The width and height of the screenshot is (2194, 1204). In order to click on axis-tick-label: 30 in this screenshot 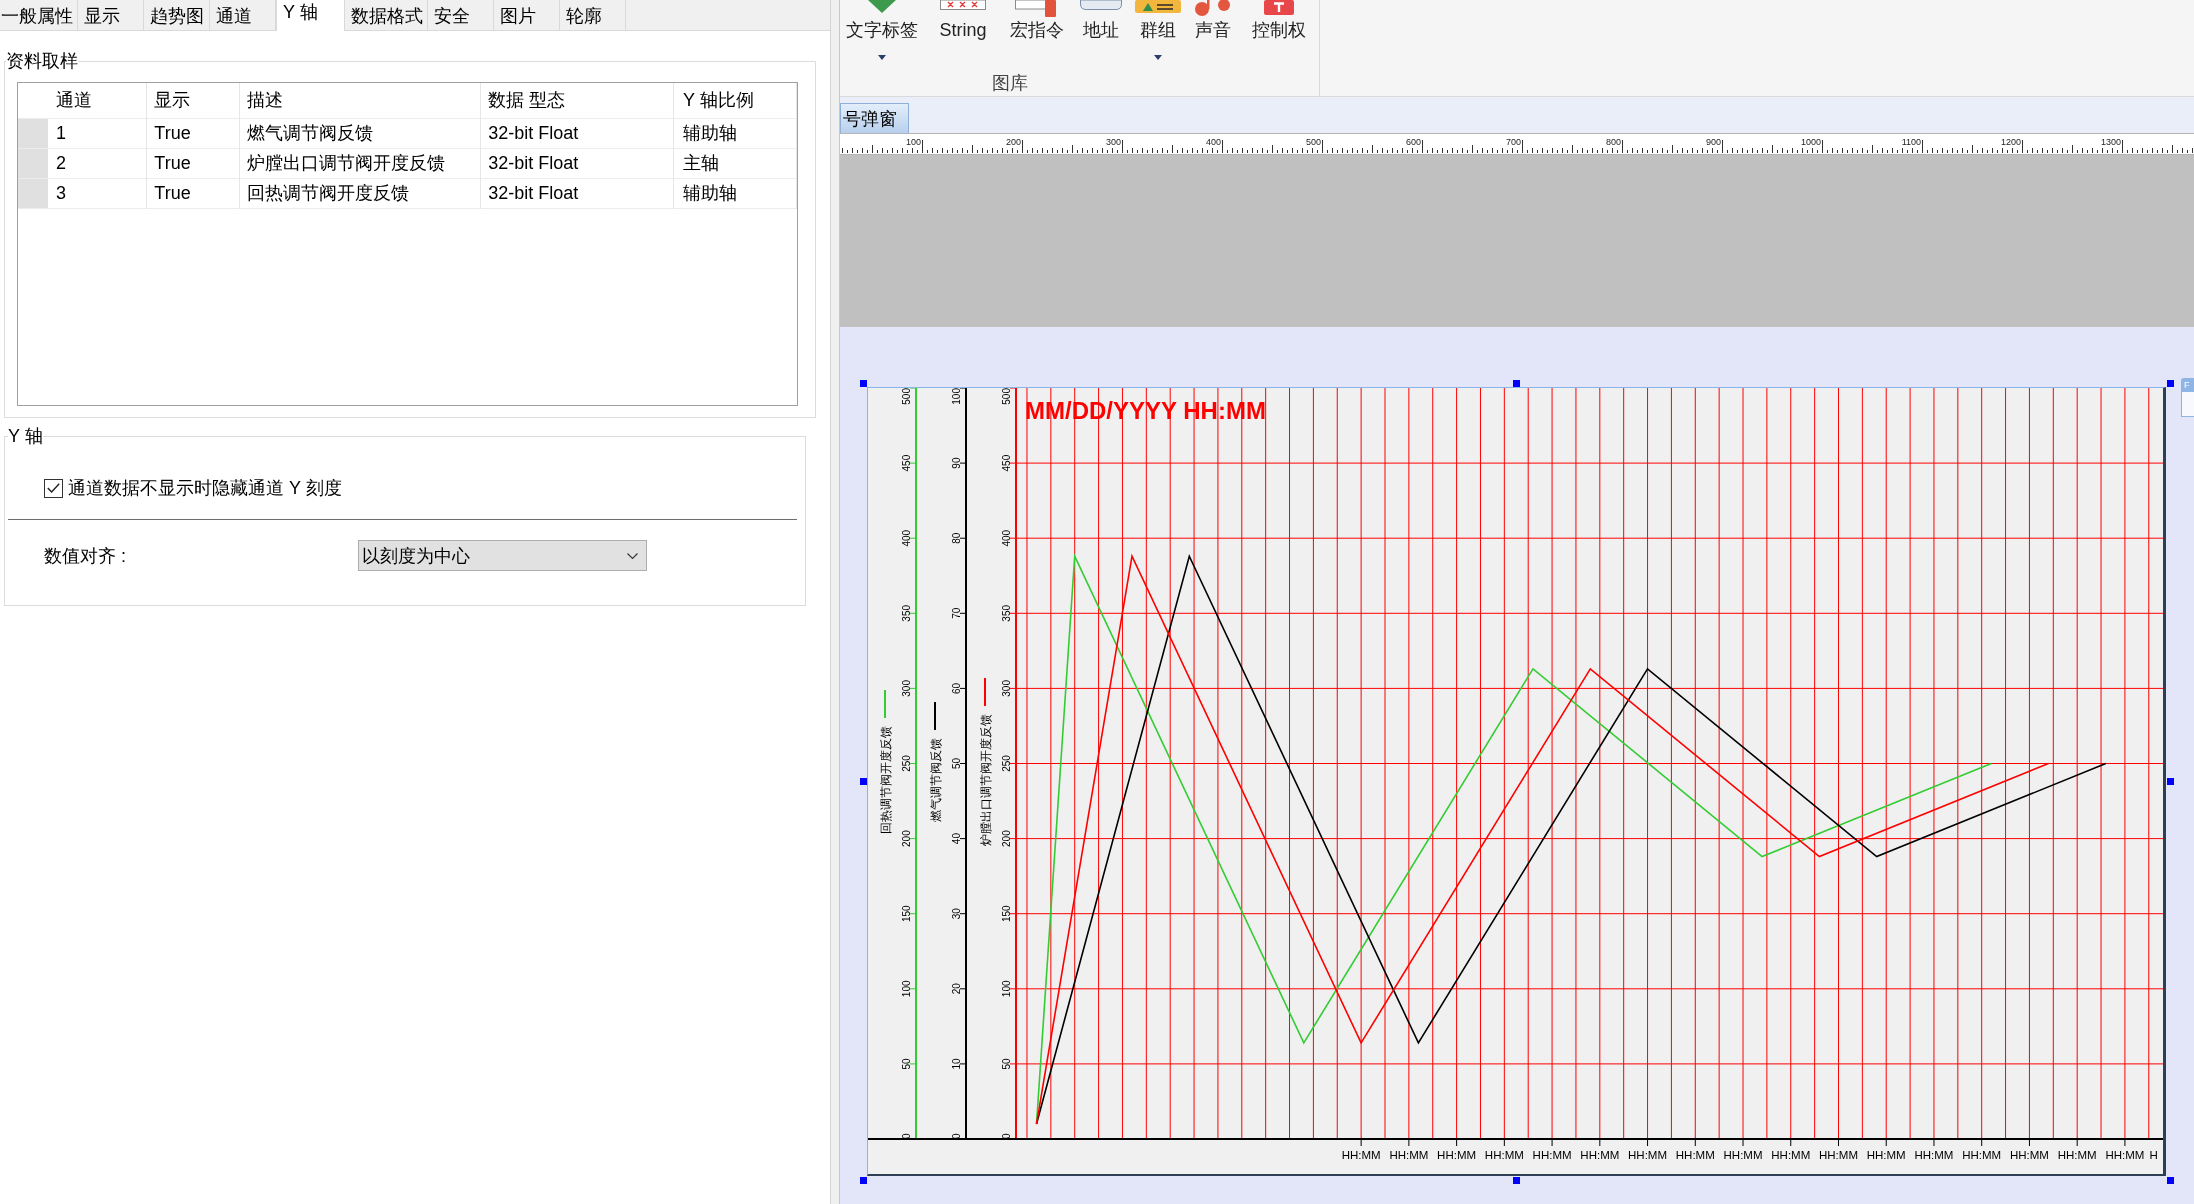, I will do `click(956, 914)`.